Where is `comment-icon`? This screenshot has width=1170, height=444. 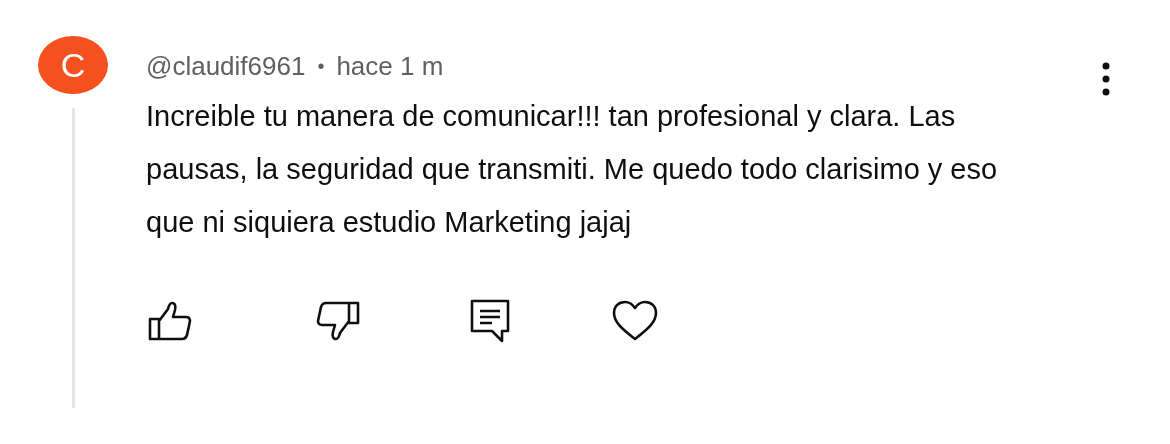
comment-icon is located at coordinates (490, 321).